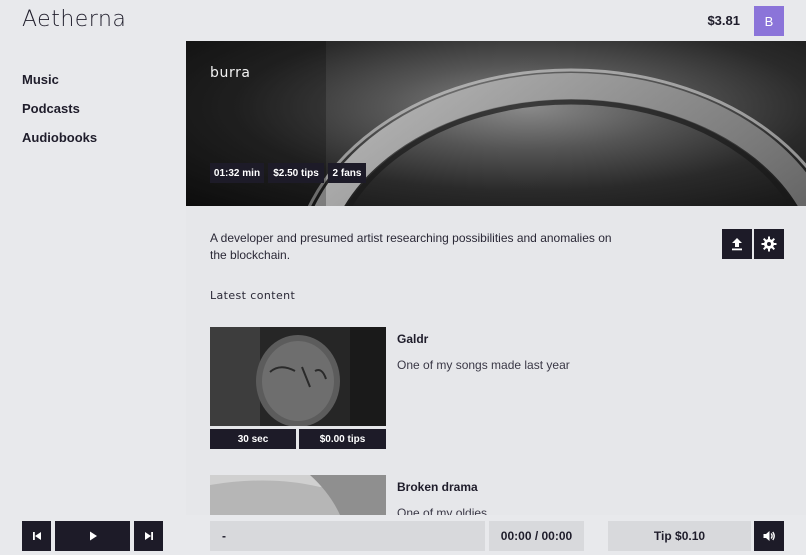 The image size is (806, 555). I want to click on play-icon, so click(93, 536).